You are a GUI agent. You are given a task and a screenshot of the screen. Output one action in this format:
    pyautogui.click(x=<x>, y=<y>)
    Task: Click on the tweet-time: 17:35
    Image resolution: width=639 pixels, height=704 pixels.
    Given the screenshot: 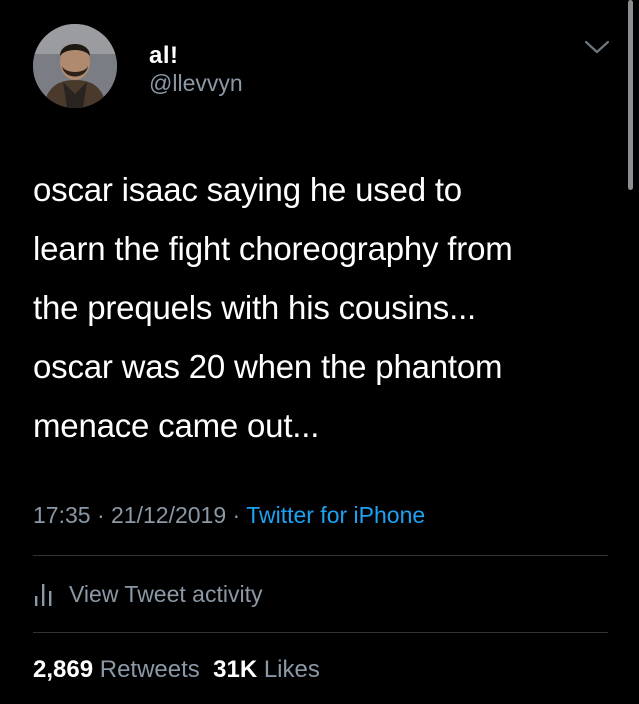 What is the action you would take?
    pyautogui.click(x=62, y=515)
    